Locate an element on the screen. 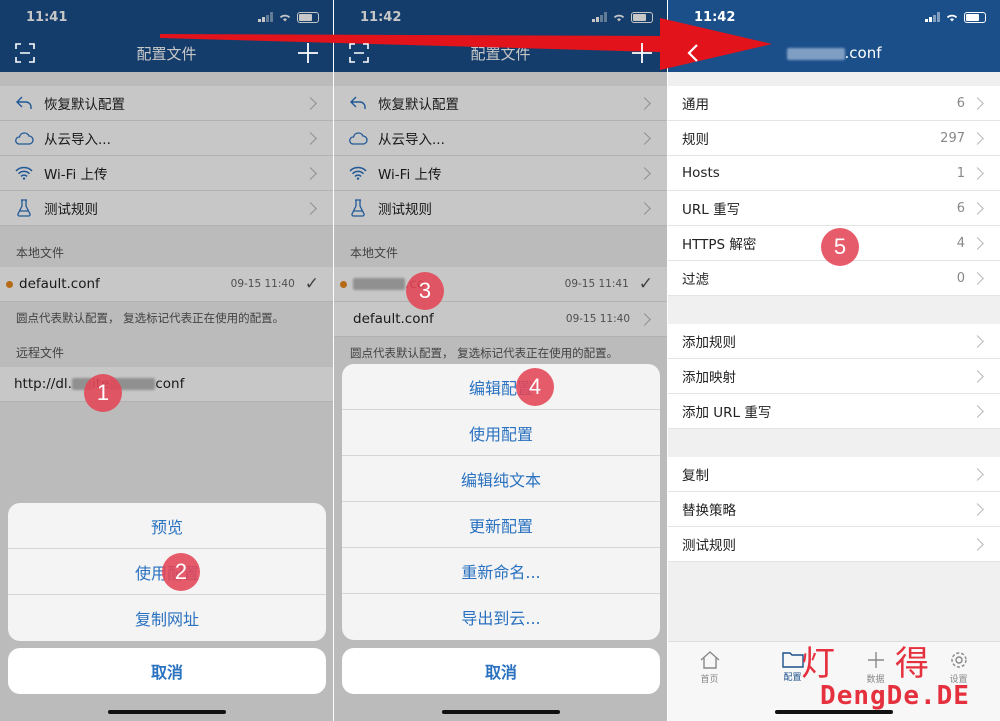 This screenshot has width=1000, height=721. misc-actions: 复制 替换策略 测试规则 is located at coordinates (834, 509).